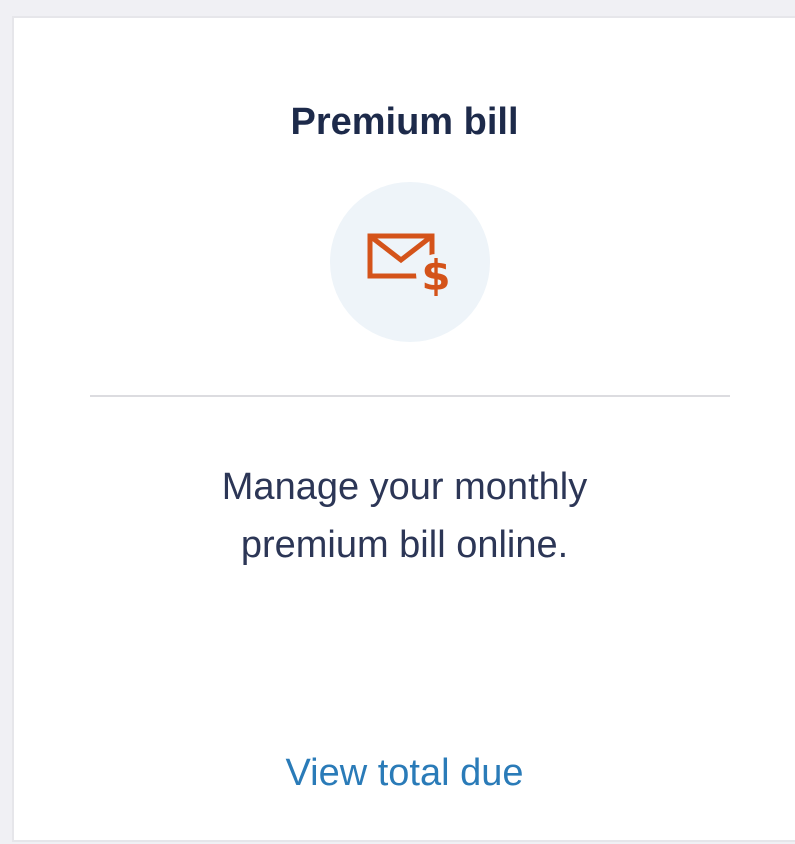  I want to click on icon-circle: $, so click(410, 262).